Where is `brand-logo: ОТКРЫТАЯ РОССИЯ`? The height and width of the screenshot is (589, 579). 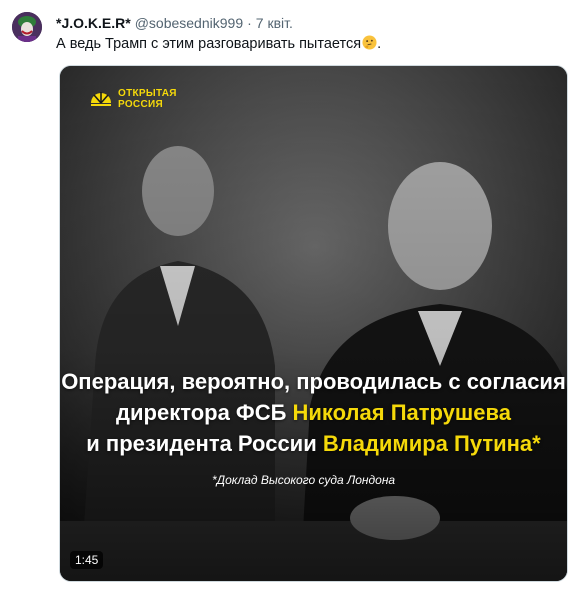
brand-logo: ОТКРЫТАЯ РОССИЯ is located at coordinates (132, 99).